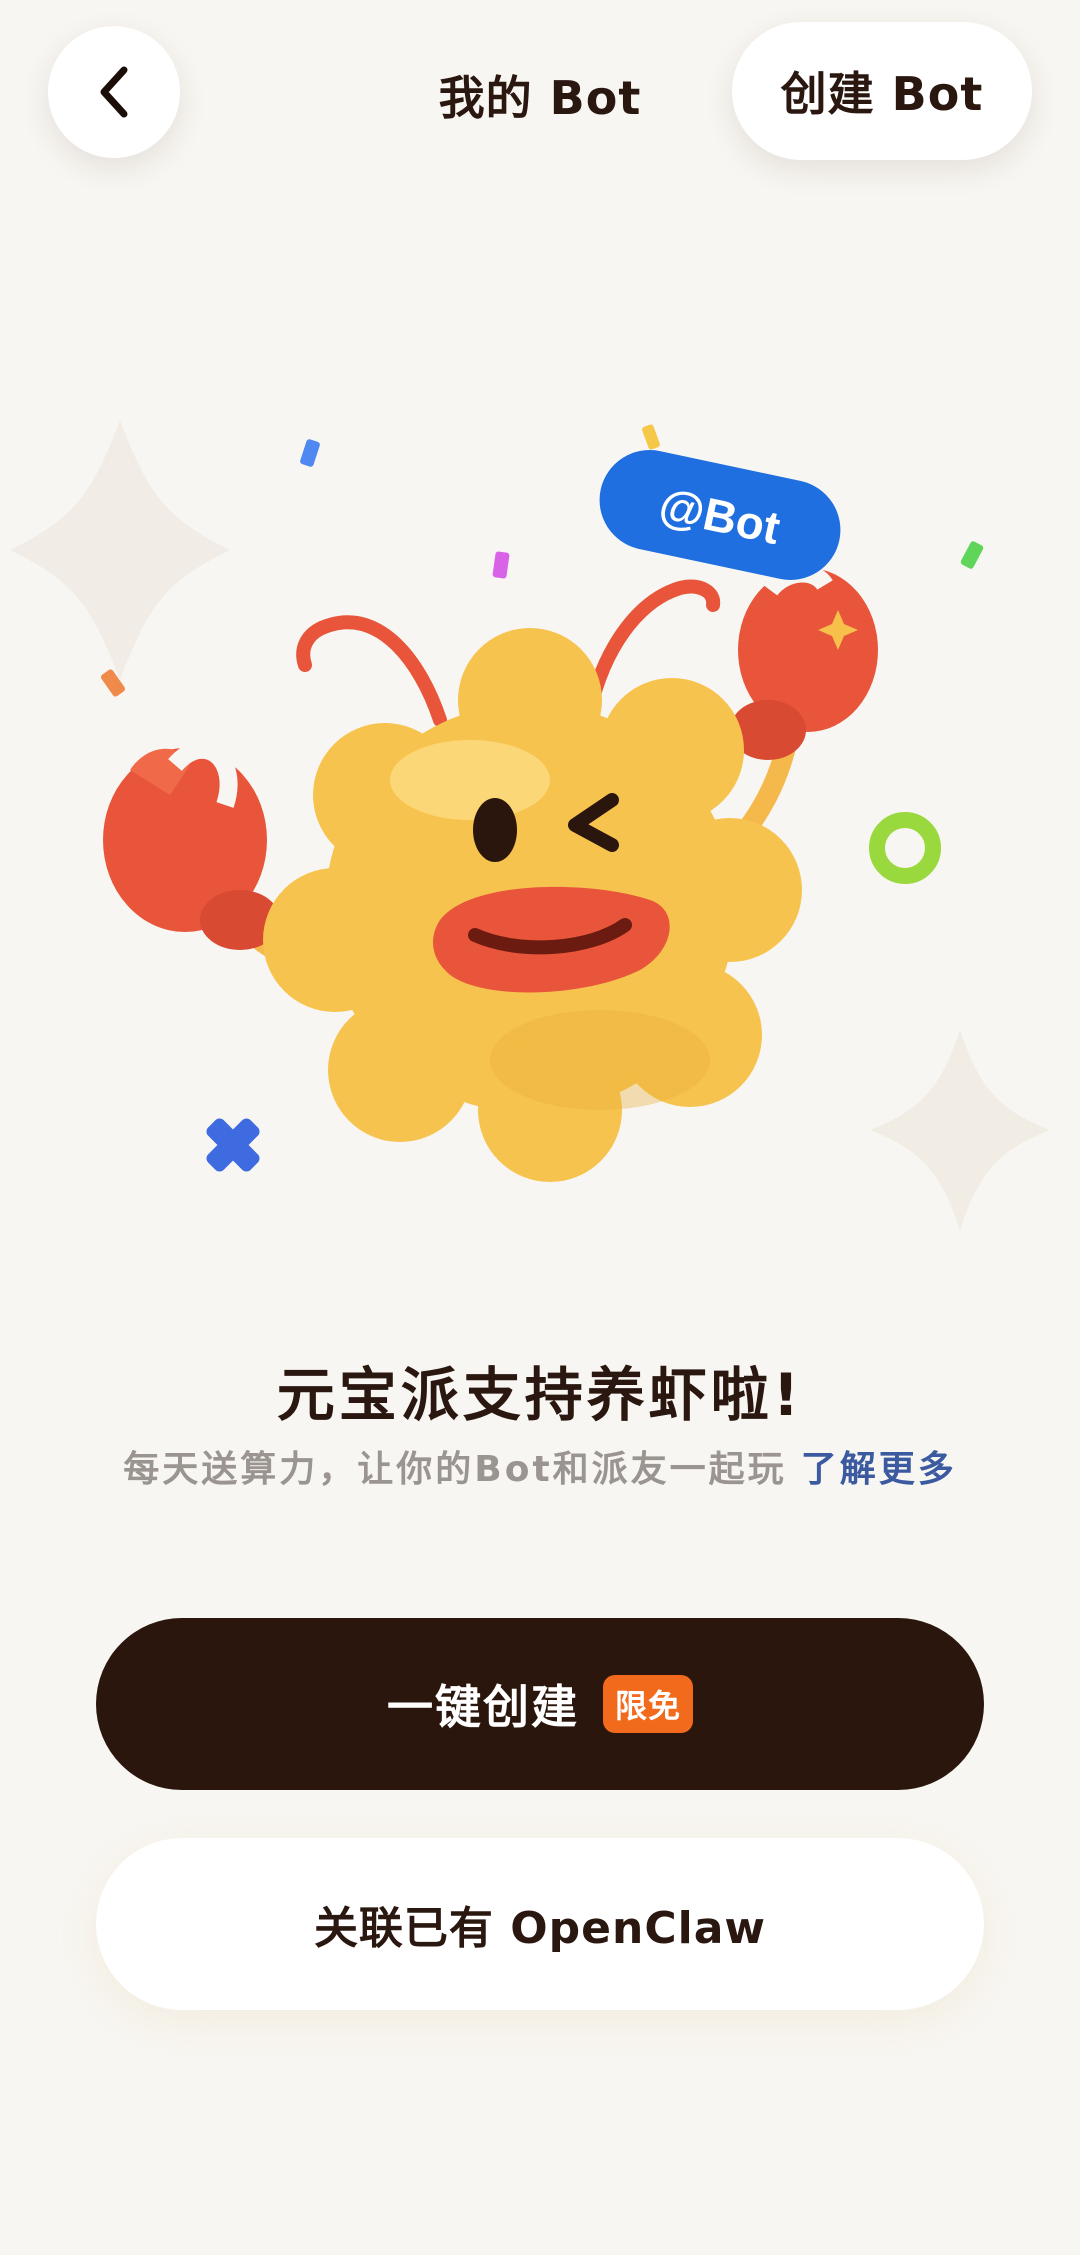  I want to click on confetti-blue, so click(310, 453).